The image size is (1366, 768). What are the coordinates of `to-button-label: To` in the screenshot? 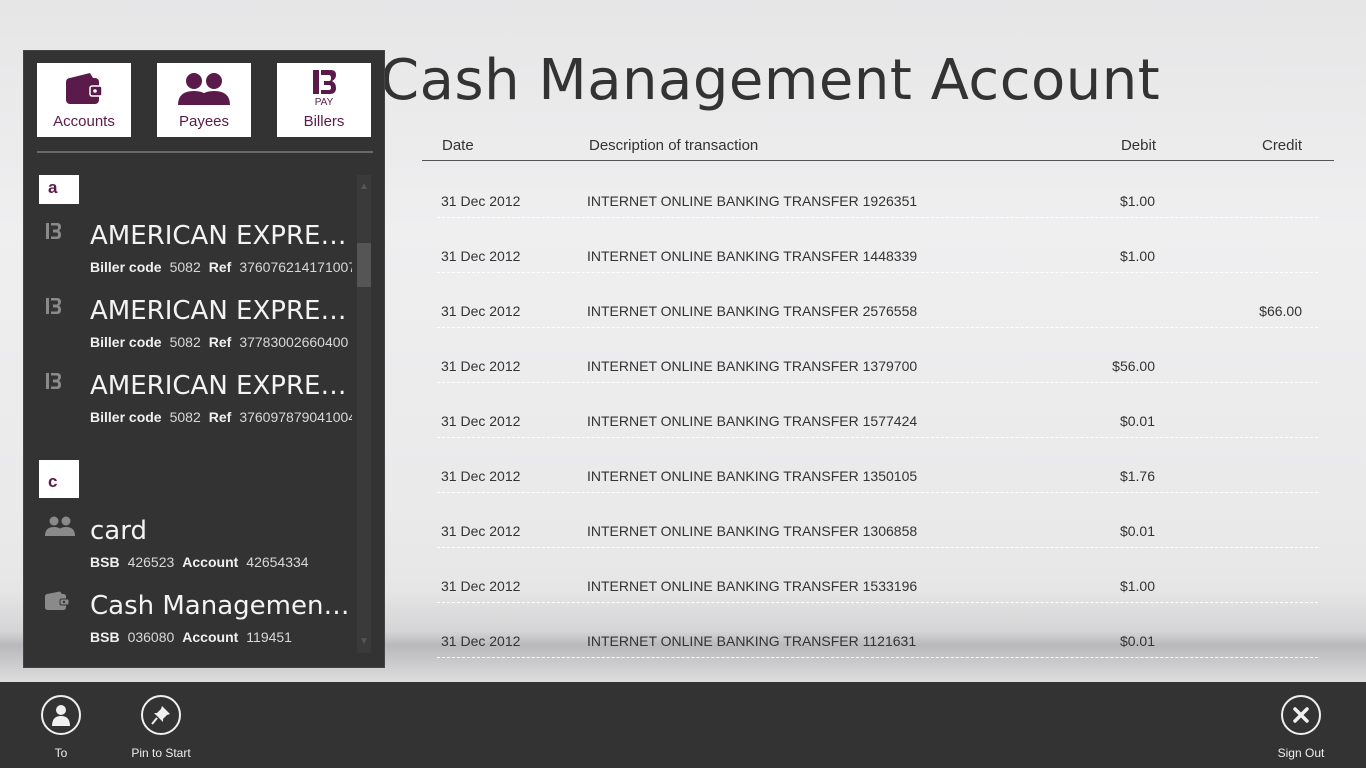 It's located at (61, 753).